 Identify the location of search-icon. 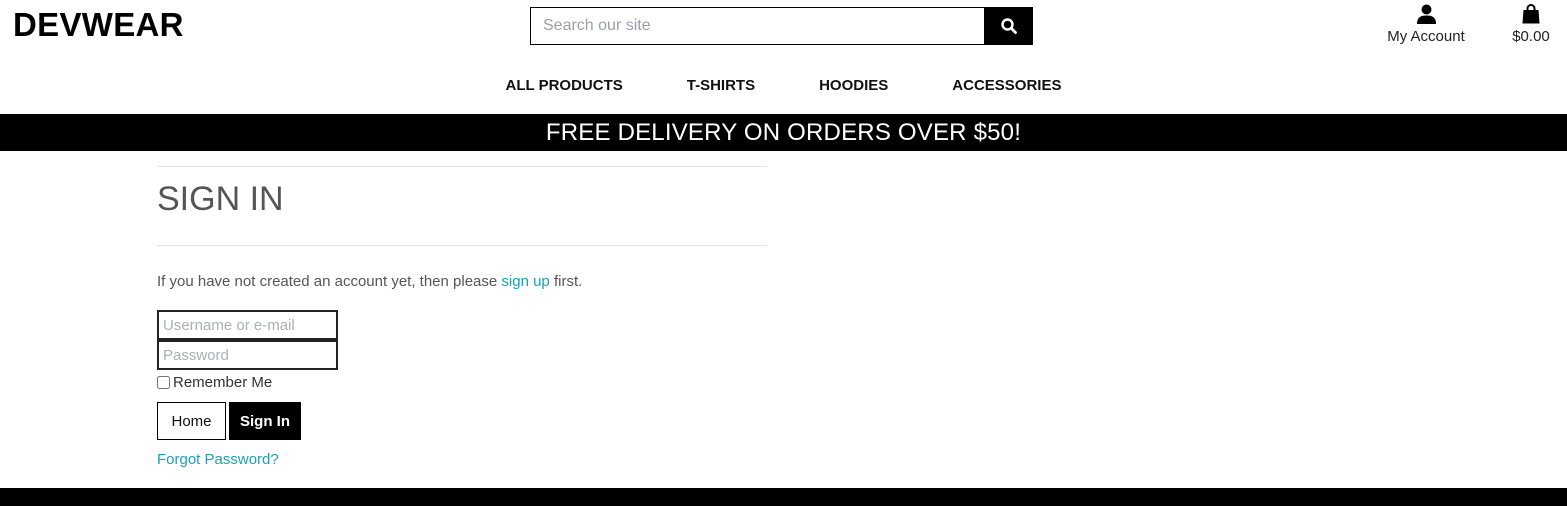
(1008, 26).